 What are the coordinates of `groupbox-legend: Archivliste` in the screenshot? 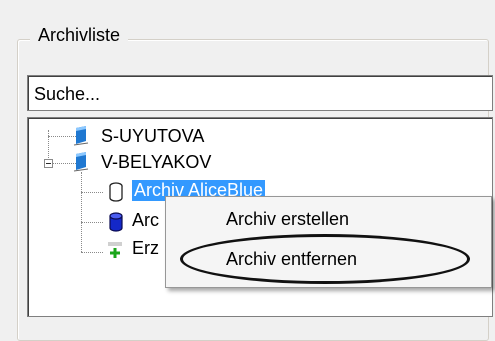 It's located at (79, 35).